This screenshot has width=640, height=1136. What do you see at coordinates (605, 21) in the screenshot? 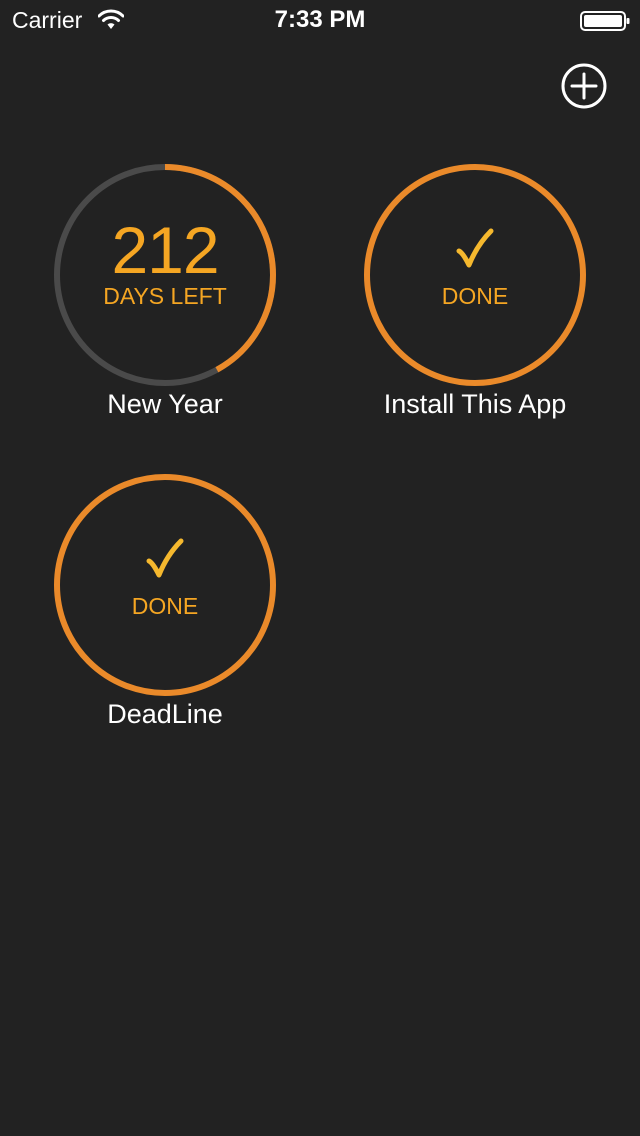
I see `battery-icon` at bounding box center [605, 21].